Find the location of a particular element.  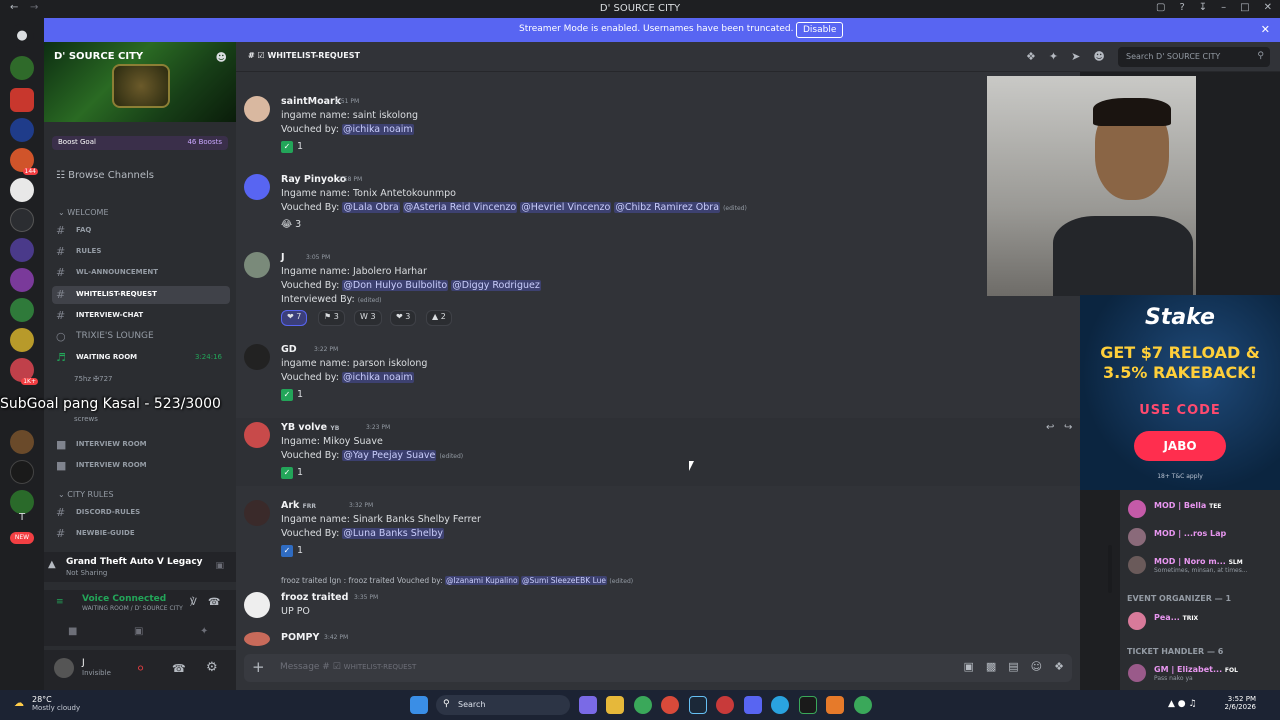

voice-user: 75hz ✠727 is located at coordinates (93, 379).